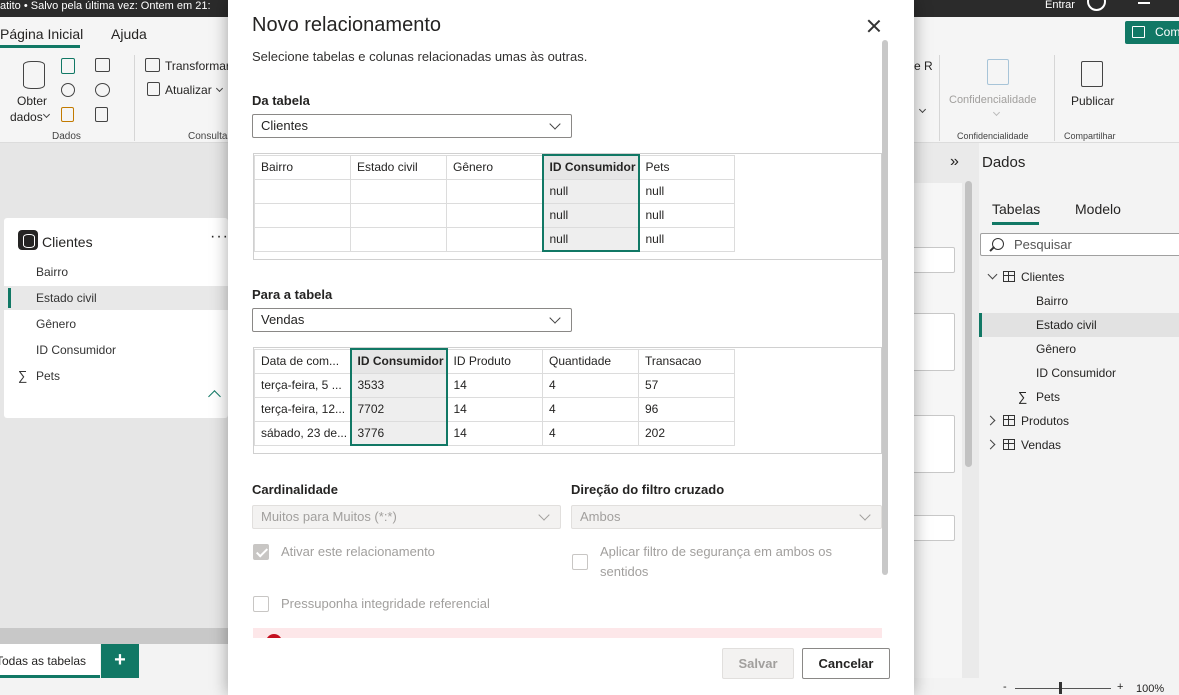 Image resolution: width=1179 pixels, height=695 pixels. I want to click on column-header: Quantidade, so click(590, 361).